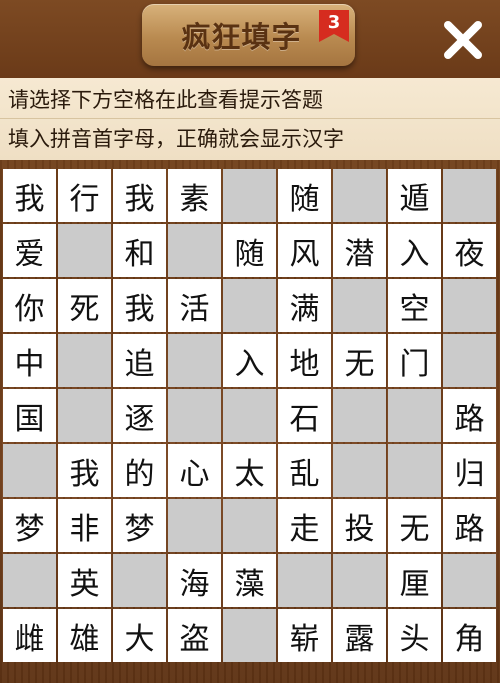 The image size is (500, 683). What do you see at coordinates (359, 250) in the screenshot?
I see `grid-cell-filled: 潜` at bounding box center [359, 250].